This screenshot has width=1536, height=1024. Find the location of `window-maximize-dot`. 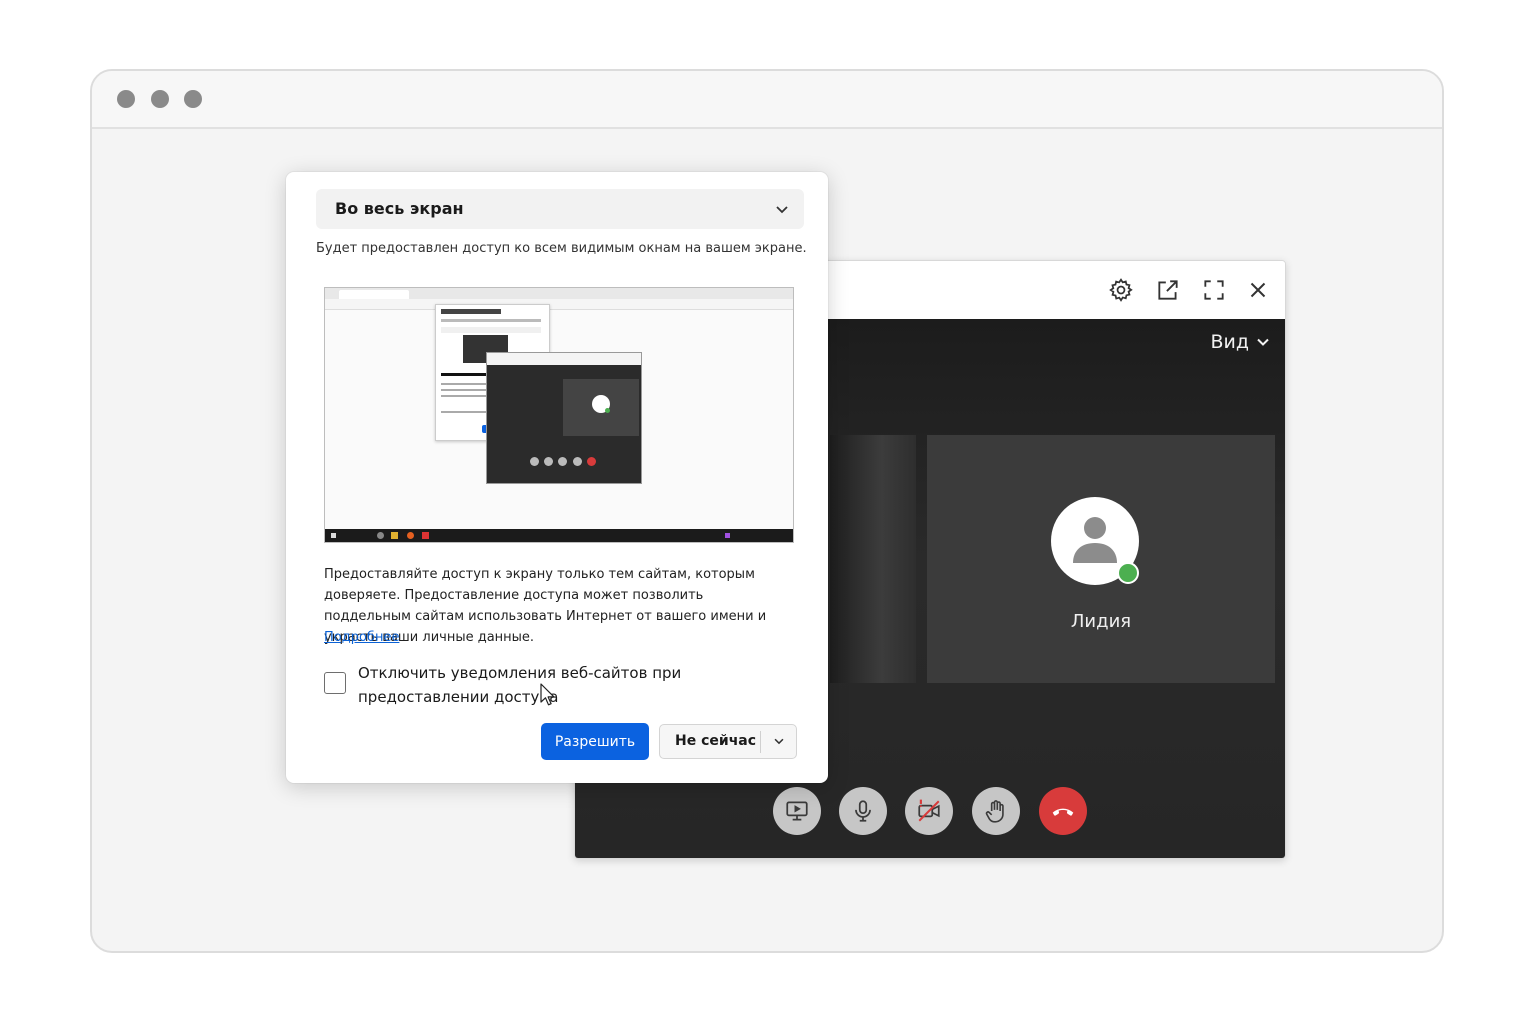

window-maximize-dot is located at coordinates (193, 99).